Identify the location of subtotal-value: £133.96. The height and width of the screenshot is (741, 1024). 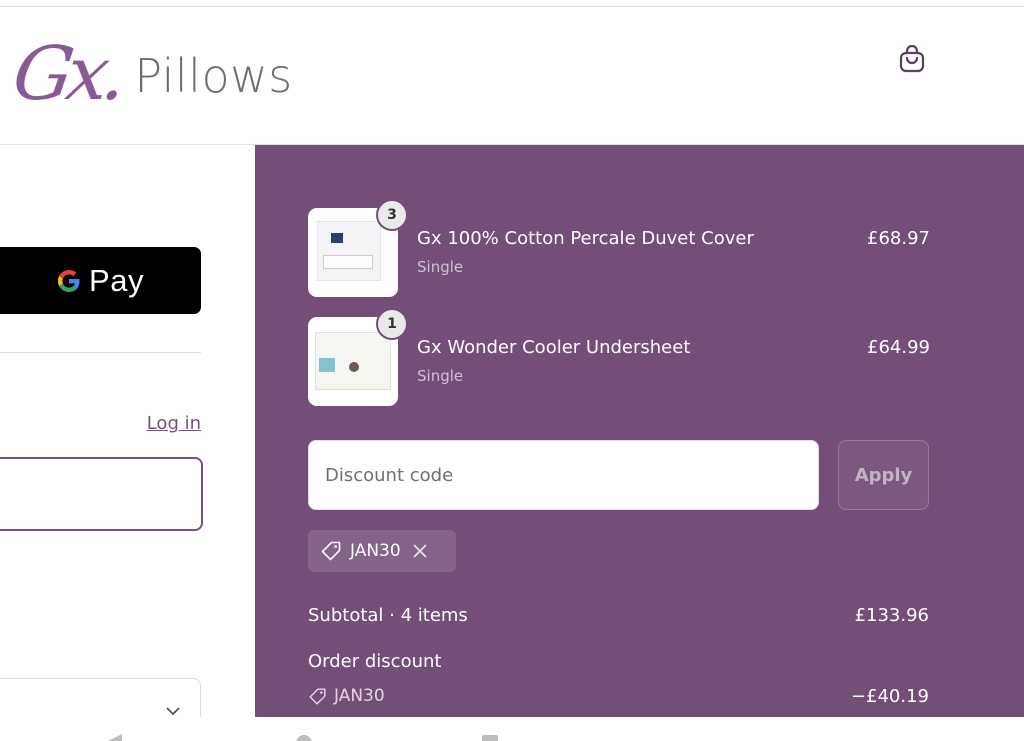
(891, 615).